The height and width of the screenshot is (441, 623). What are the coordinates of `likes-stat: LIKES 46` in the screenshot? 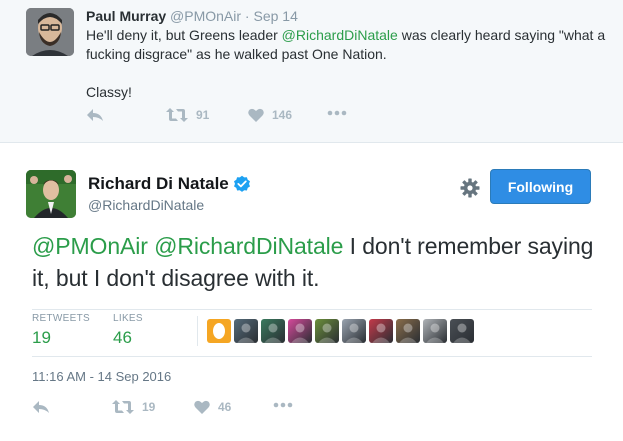 It's located at (128, 330).